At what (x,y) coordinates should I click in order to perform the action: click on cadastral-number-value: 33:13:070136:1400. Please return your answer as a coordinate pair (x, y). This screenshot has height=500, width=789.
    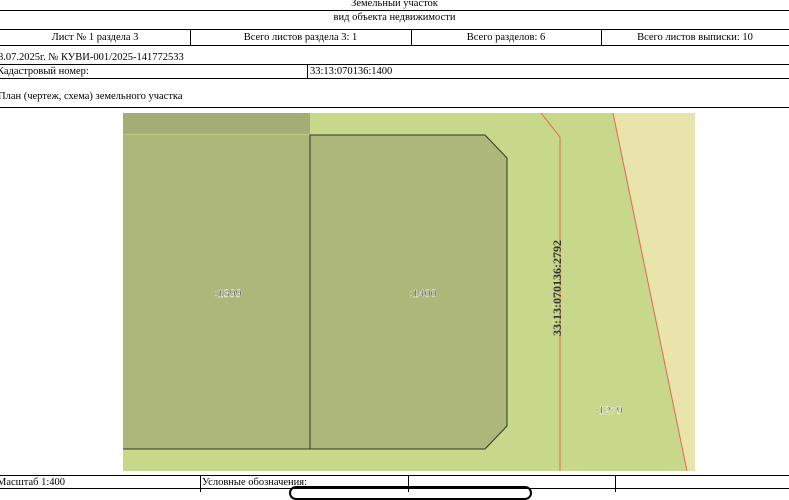
    Looking at the image, I should click on (351, 71).